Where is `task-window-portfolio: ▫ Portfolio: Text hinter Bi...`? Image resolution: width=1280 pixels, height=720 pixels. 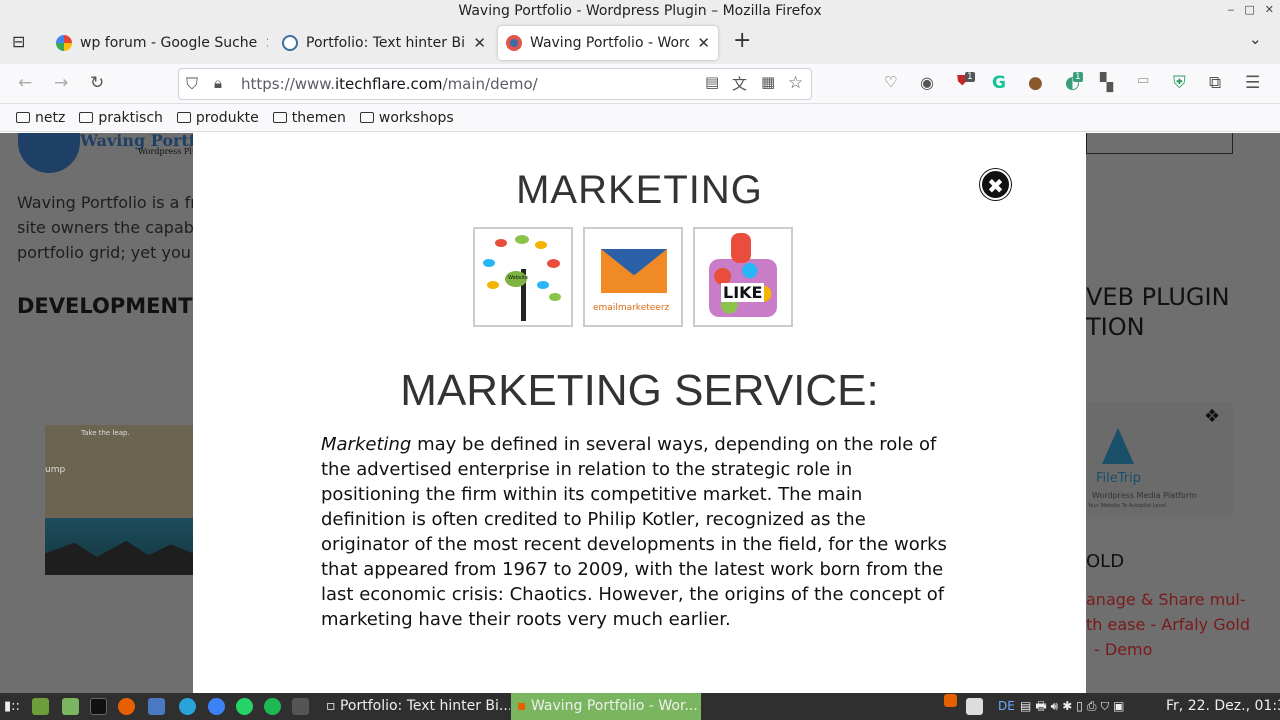
task-window-portfolio: ▫ Portfolio: Text hinter Bi... is located at coordinates (415, 706).